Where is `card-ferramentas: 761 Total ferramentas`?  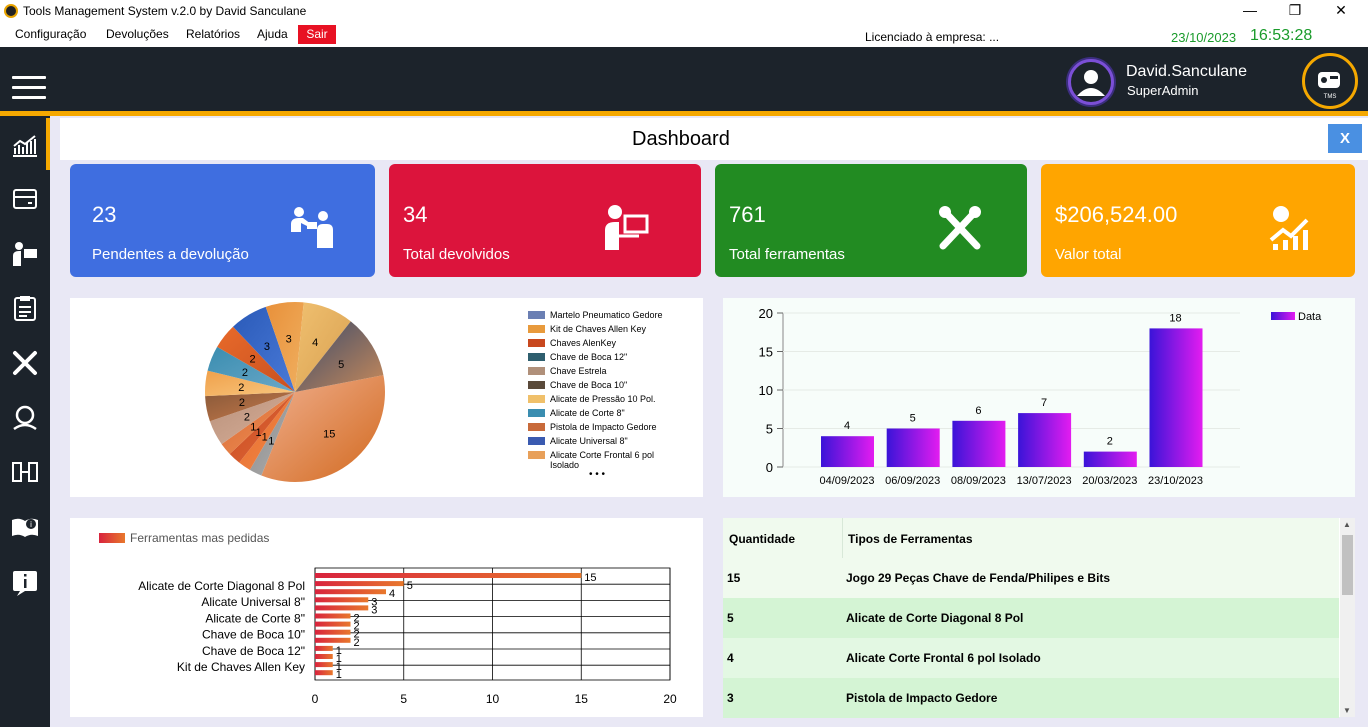
card-ferramentas: 761 Total ferramentas is located at coordinates (871, 220).